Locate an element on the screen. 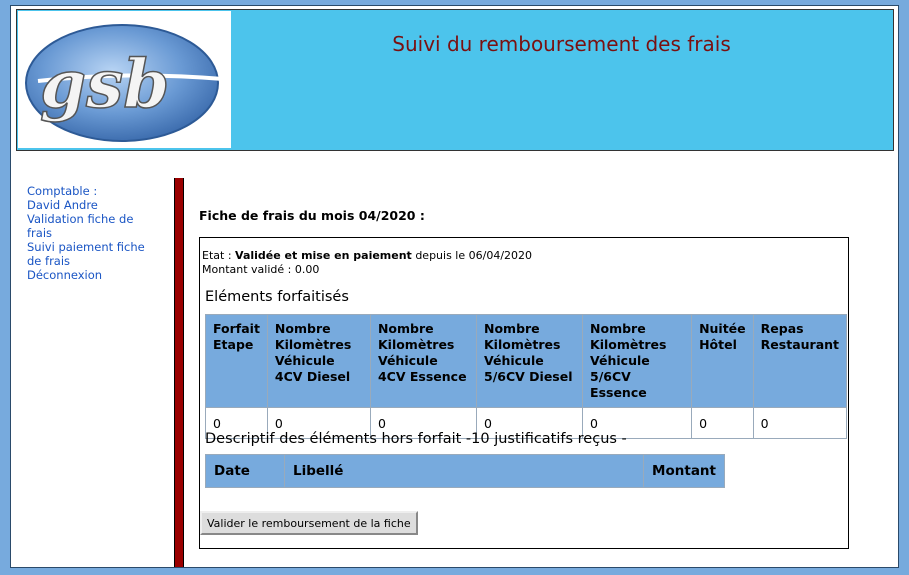 This screenshot has width=909, height=575. montant-value: 0.00 is located at coordinates (307, 269).